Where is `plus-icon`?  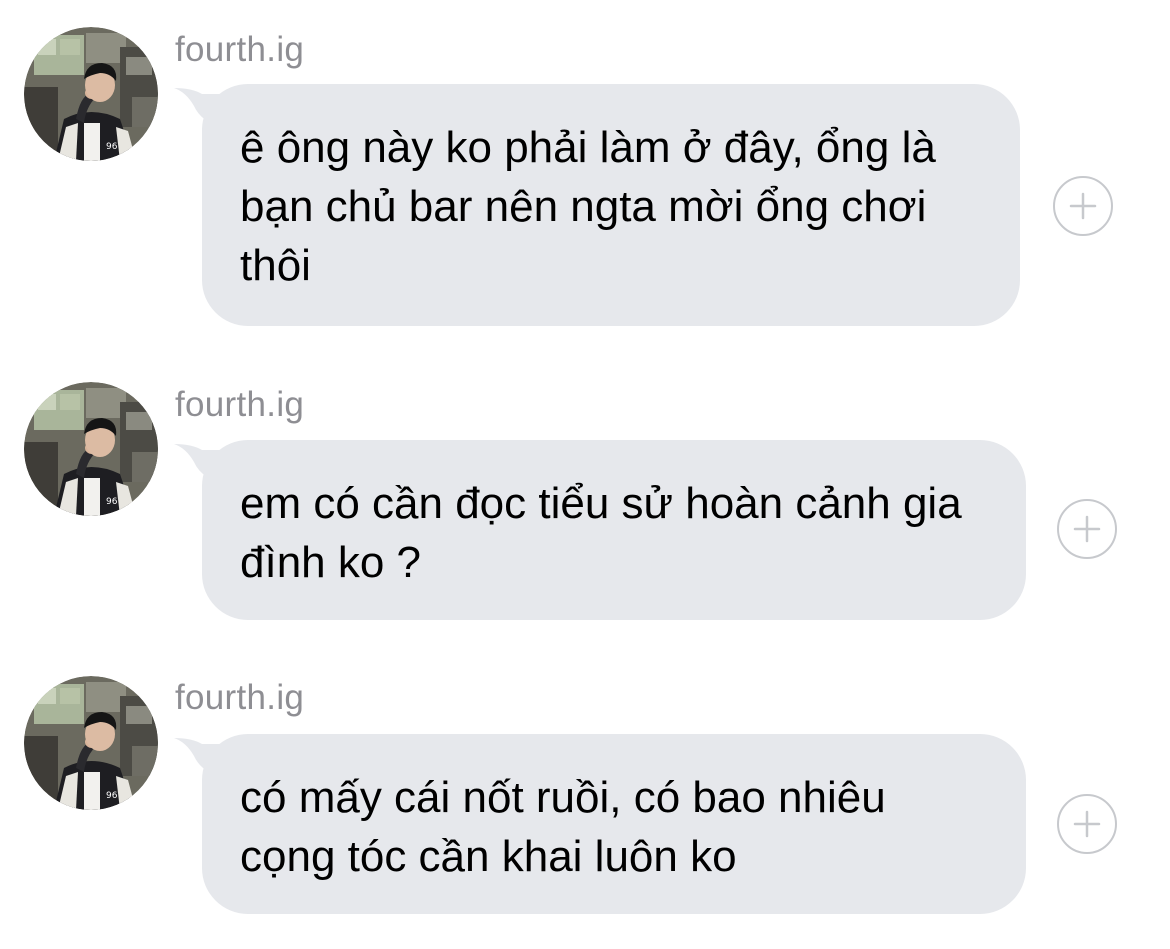
plus-icon is located at coordinates (1087, 824).